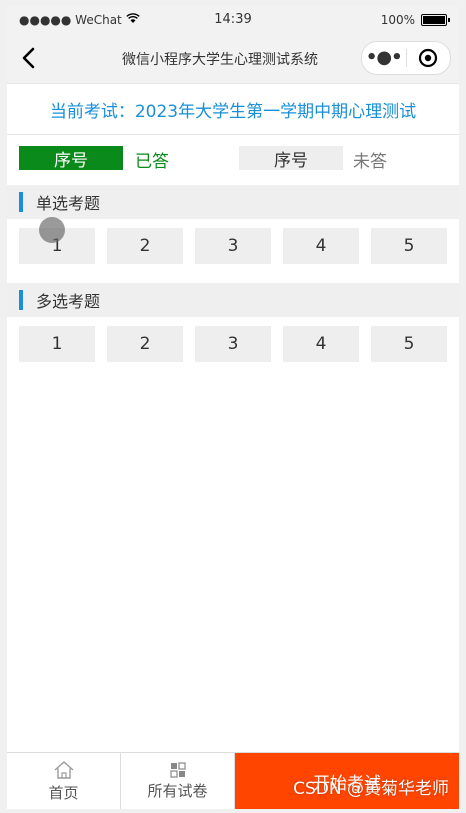 Image resolution: width=466 pixels, height=813 pixels. I want to click on legend-unanswered-label: 未答, so click(370, 162).